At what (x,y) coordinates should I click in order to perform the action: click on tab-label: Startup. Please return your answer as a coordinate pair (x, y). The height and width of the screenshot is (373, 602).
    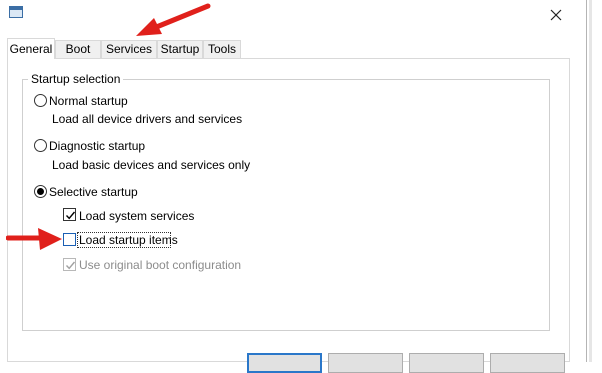
    Looking at the image, I should click on (180, 49).